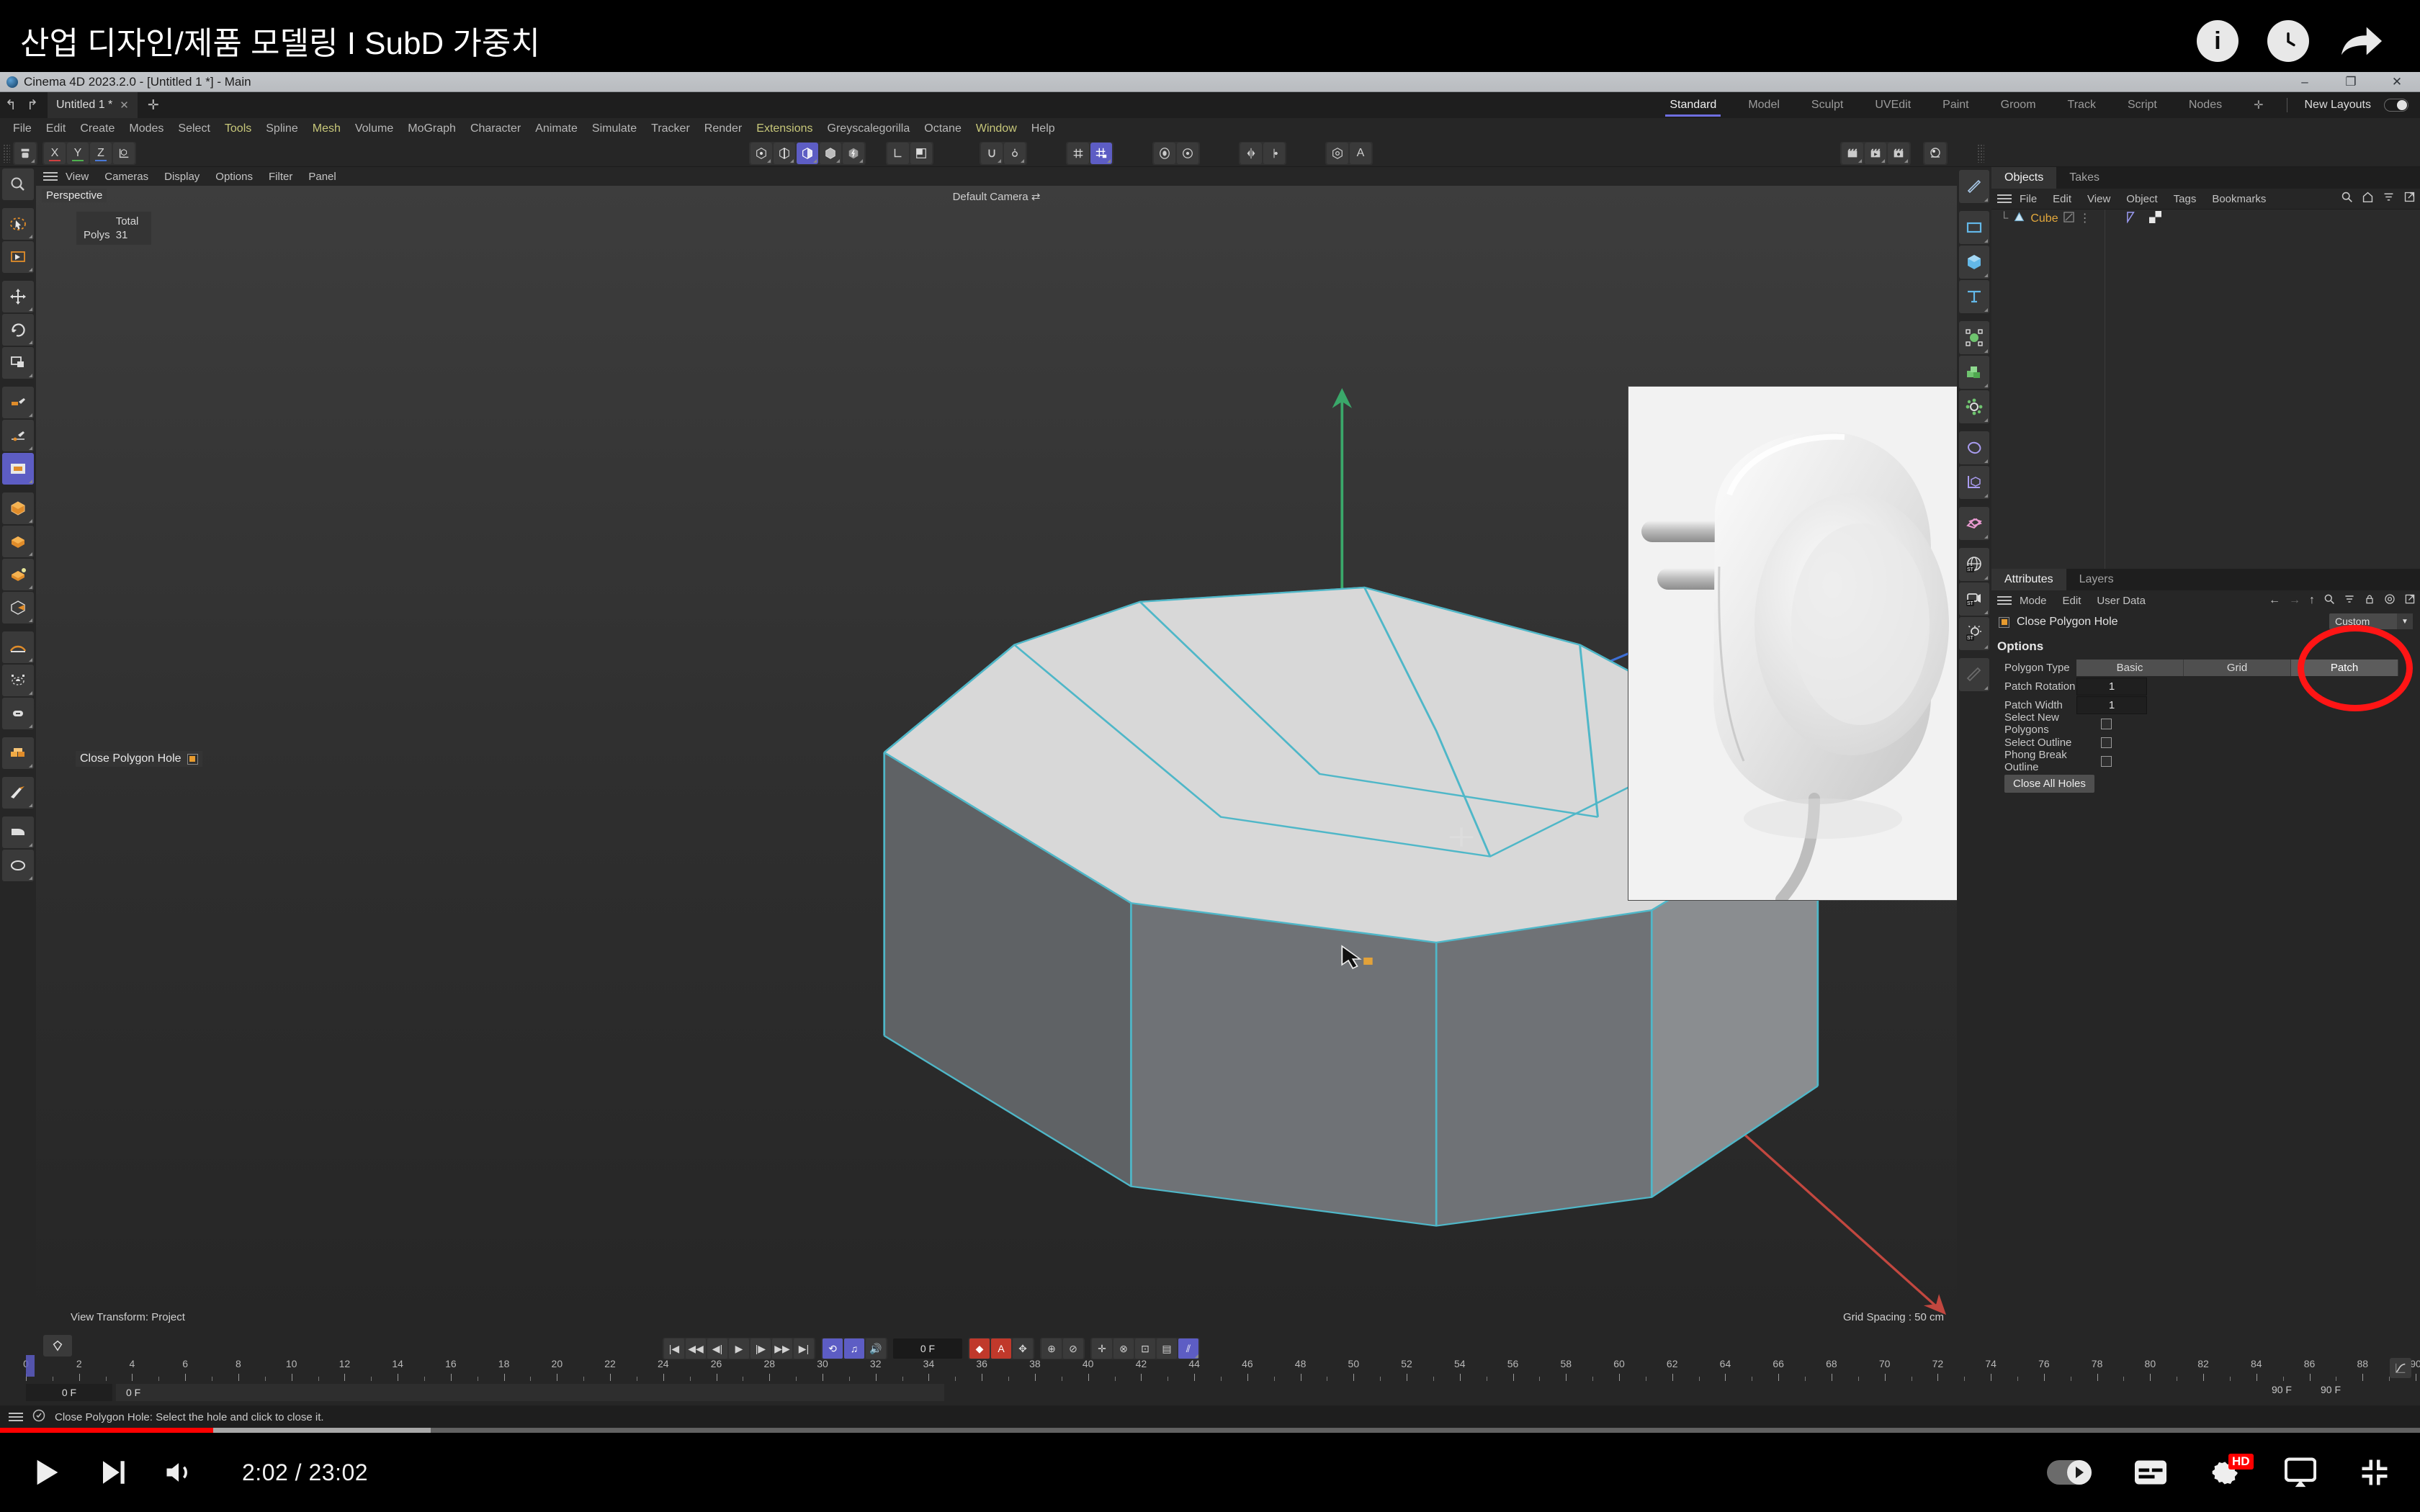 The image size is (2420, 1512). What do you see at coordinates (674, 1348) in the screenshot?
I see `go-to-start-button: |◀` at bounding box center [674, 1348].